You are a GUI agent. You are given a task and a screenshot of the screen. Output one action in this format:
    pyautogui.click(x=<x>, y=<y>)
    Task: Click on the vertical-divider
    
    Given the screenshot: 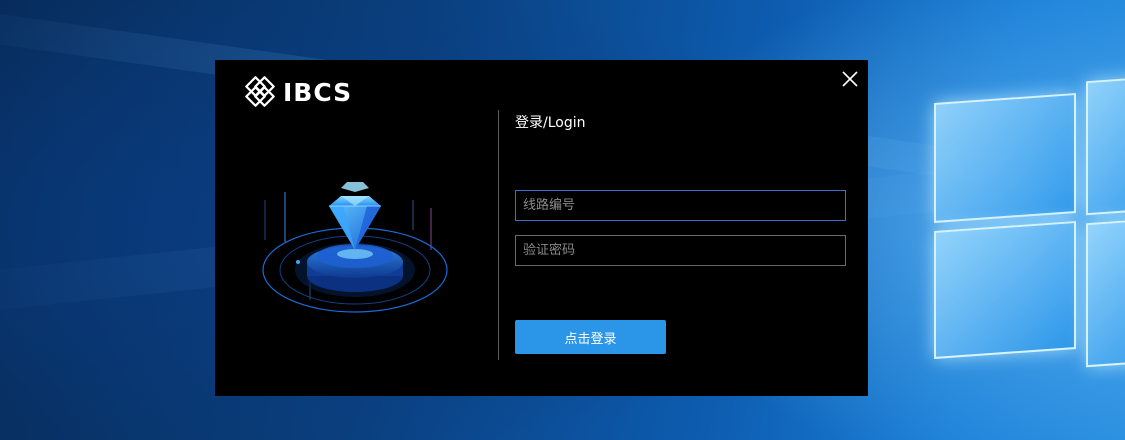 What is the action you would take?
    pyautogui.click(x=498, y=235)
    